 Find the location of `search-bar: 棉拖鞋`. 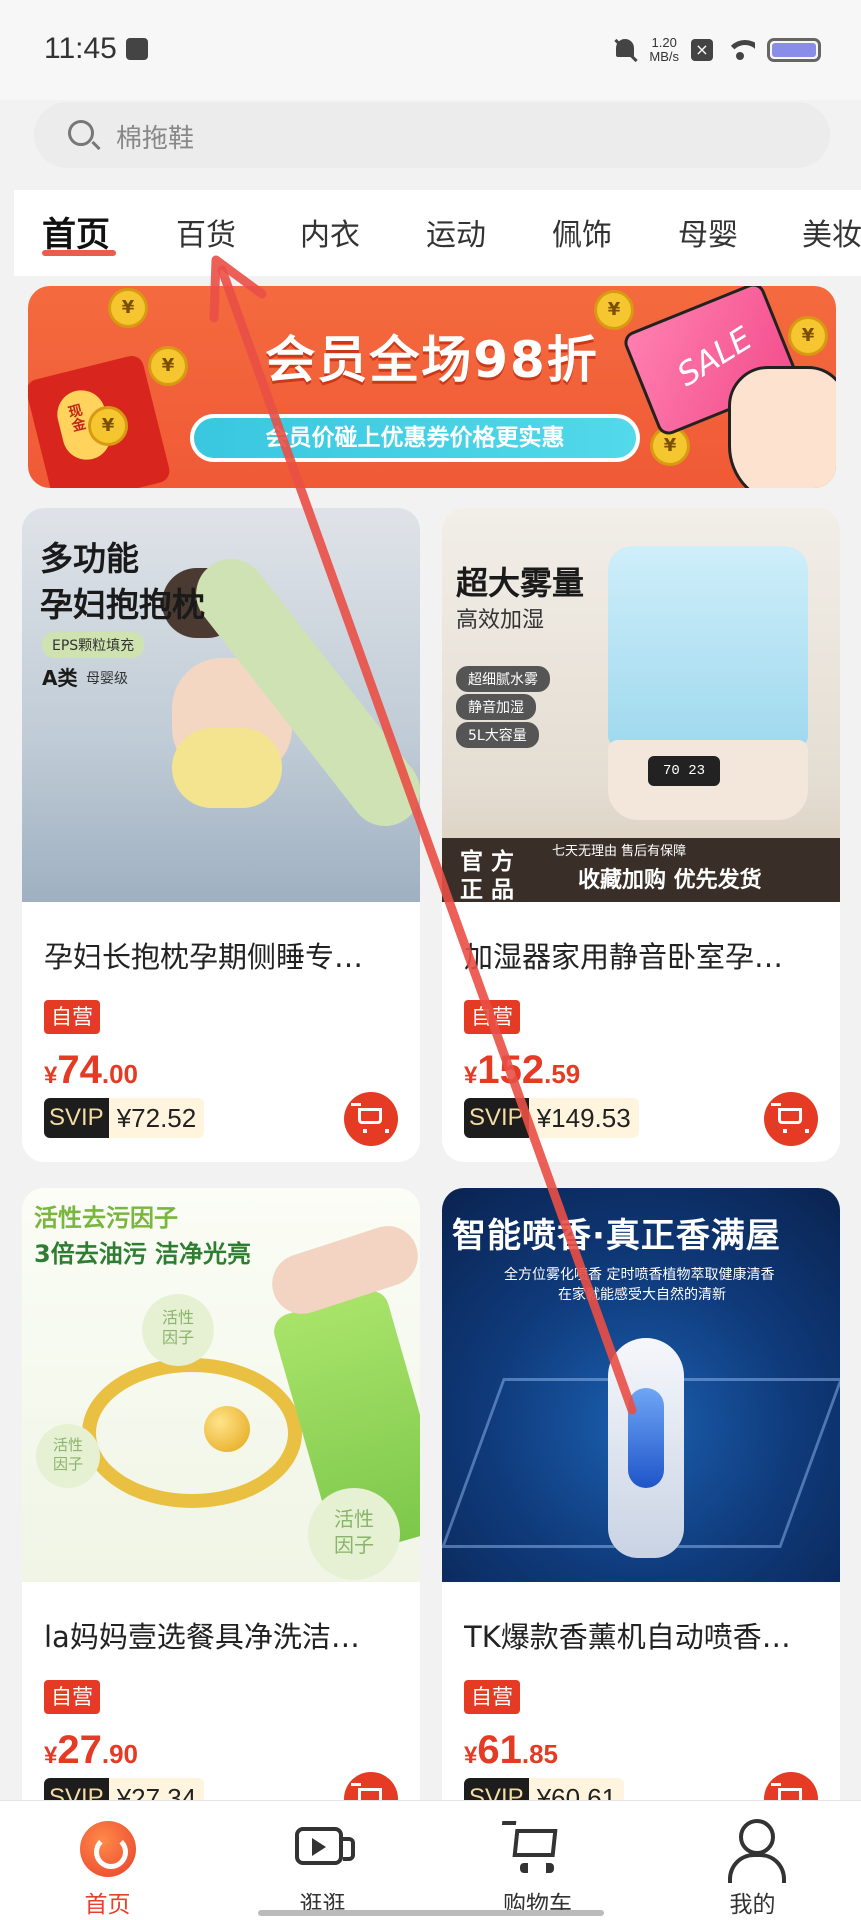

search-bar: 棉拖鞋 is located at coordinates (432, 135).